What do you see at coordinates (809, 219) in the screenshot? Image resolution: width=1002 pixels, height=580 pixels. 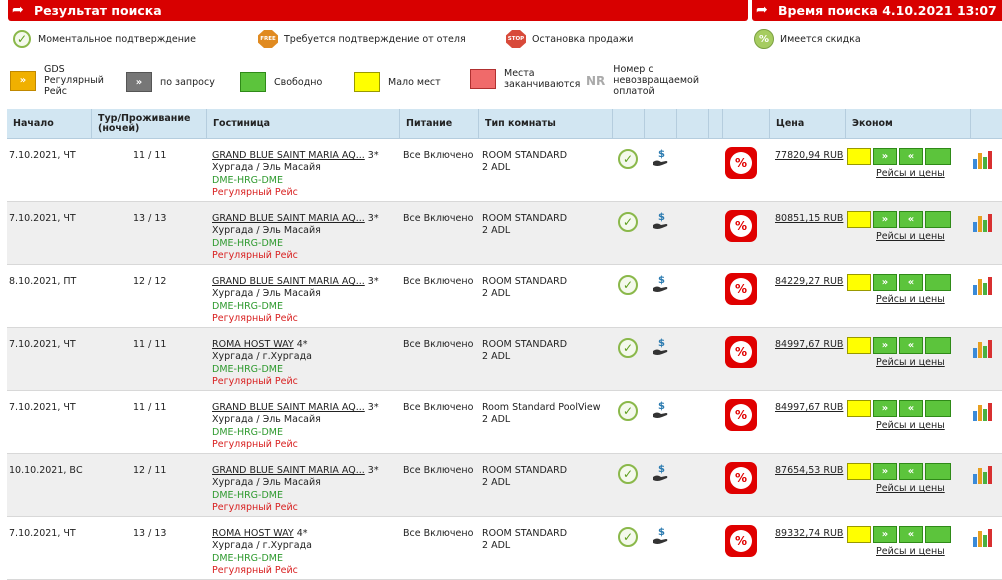 I see `price-link: 80851,15 RUB` at bounding box center [809, 219].